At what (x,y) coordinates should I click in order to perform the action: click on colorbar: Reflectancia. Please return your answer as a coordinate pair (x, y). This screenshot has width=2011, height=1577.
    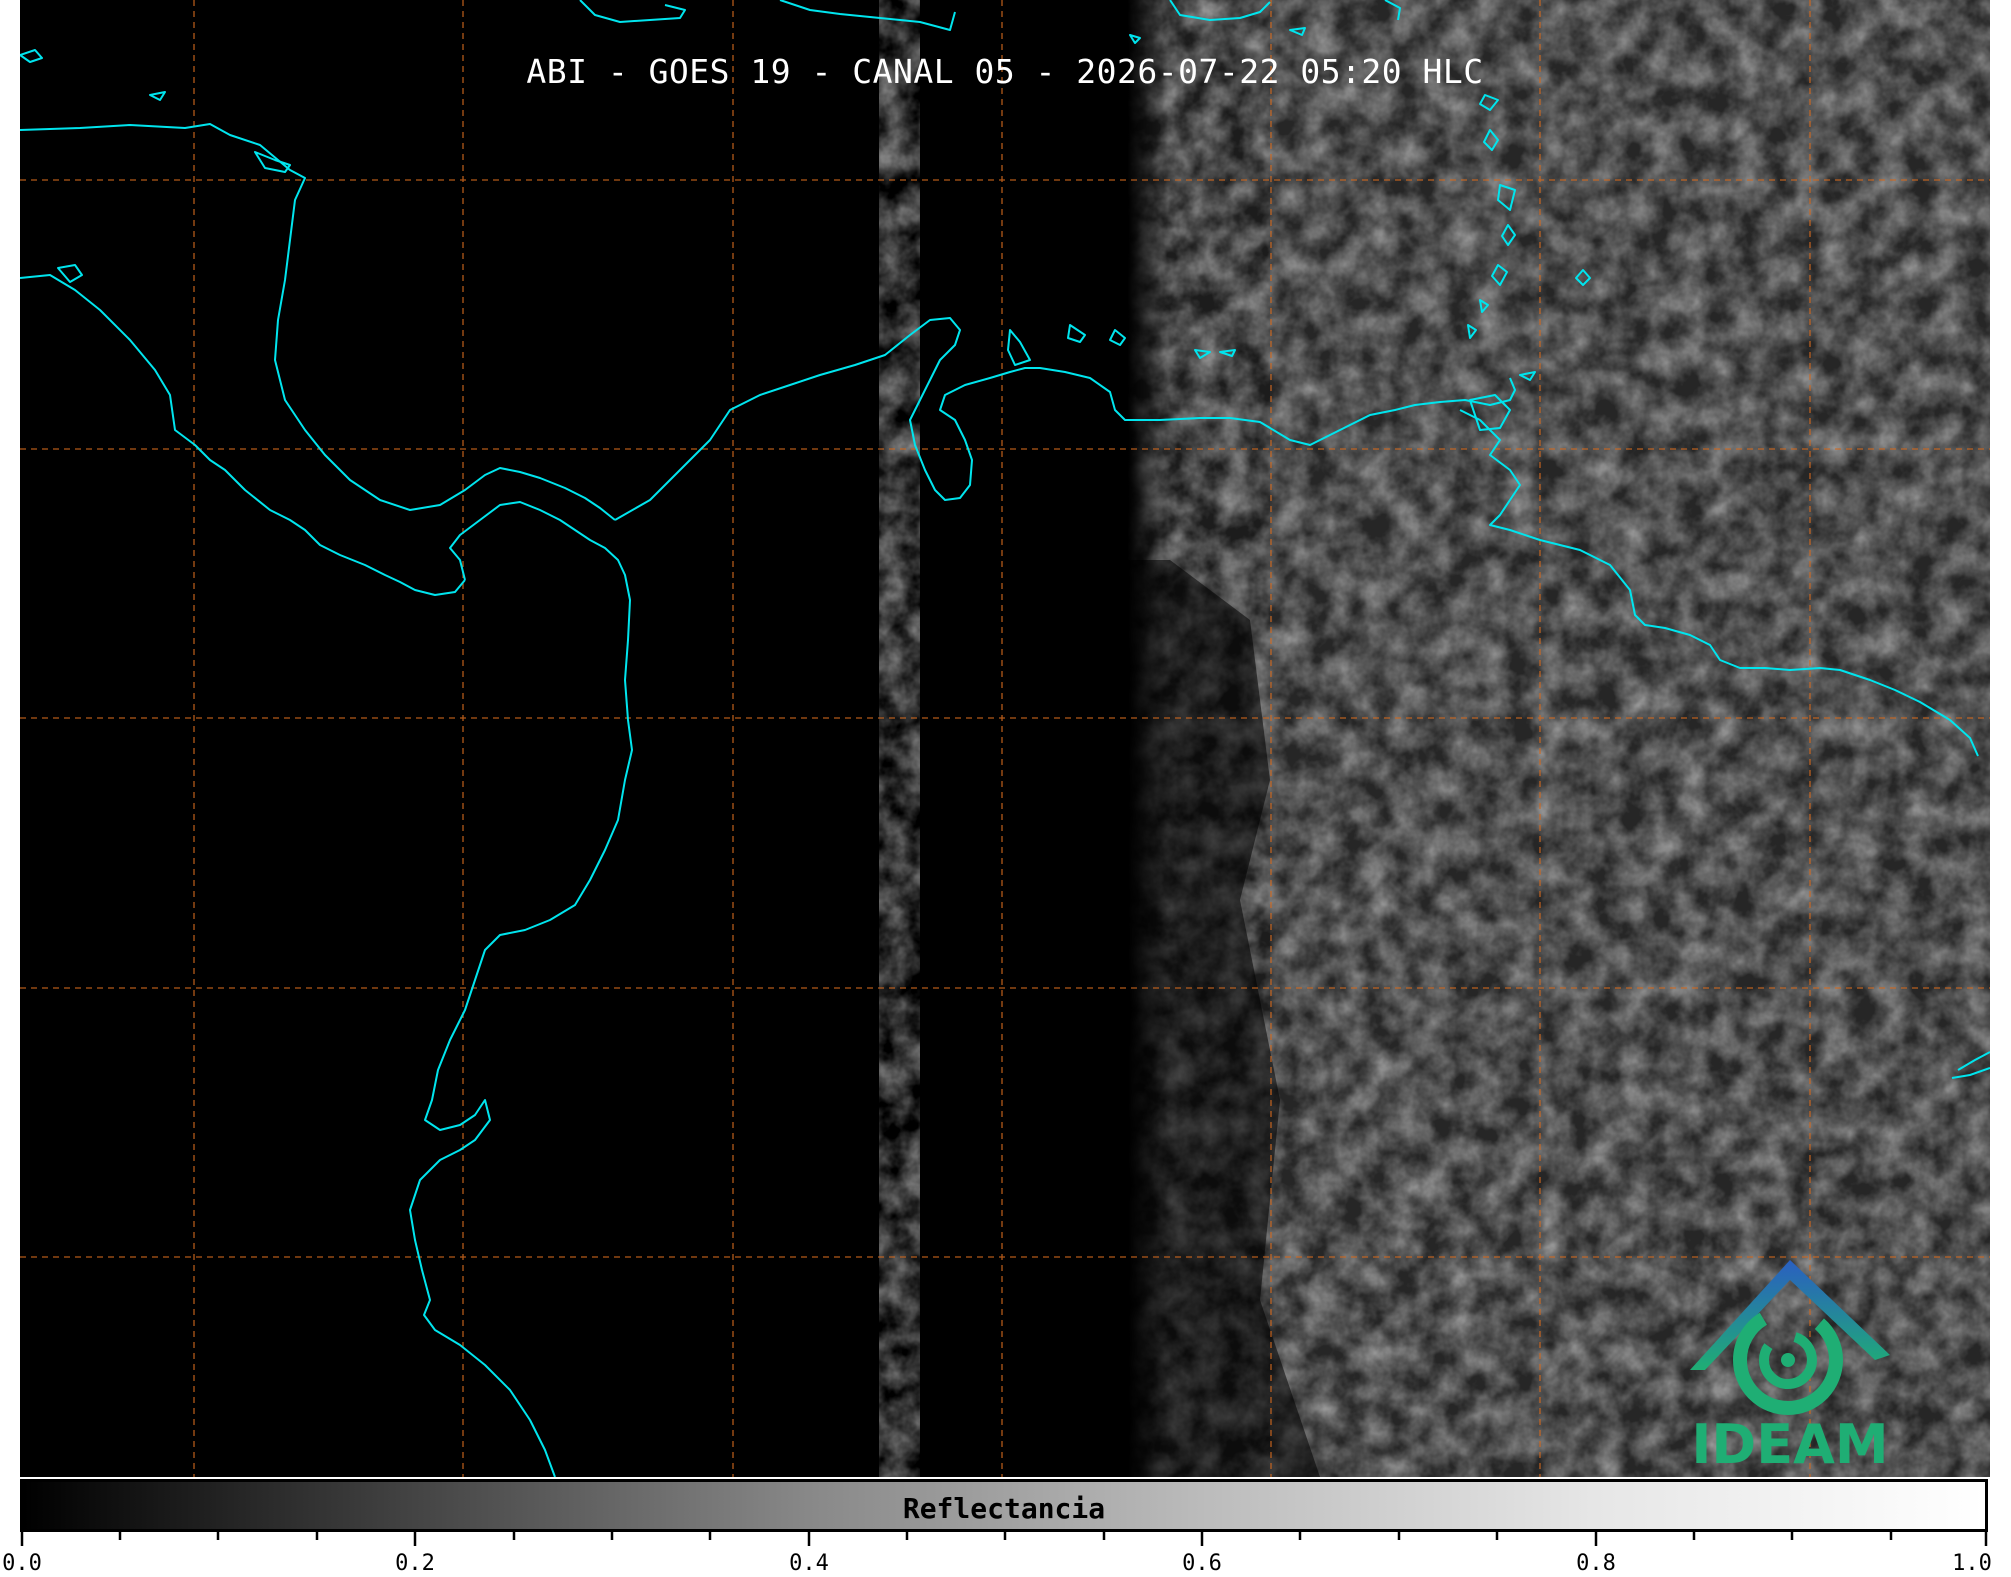
    Looking at the image, I should click on (1004, 1505).